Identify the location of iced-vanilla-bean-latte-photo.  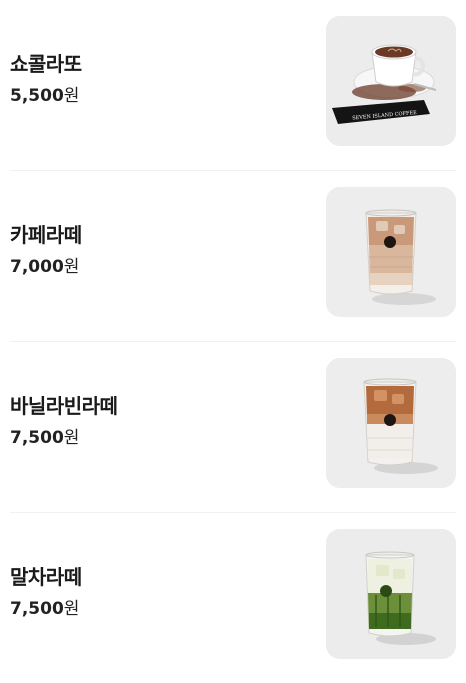
(391, 423).